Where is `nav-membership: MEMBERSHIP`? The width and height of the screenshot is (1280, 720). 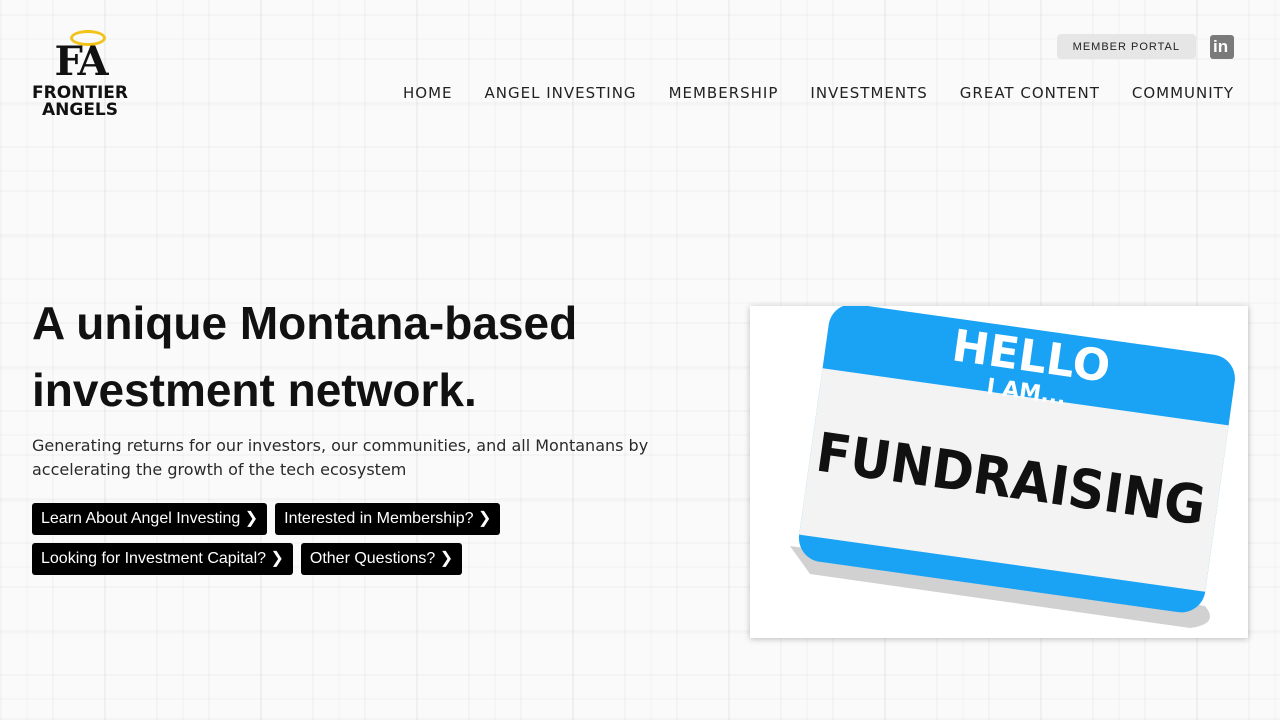
nav-membership: MEMBERSHIP is located at coordinates (724, 93).